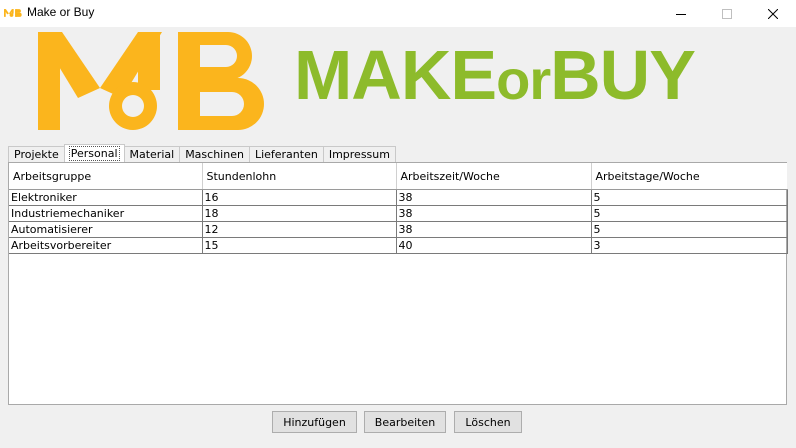 The image size is (796, 448). I want to click on tab-label: Material, so click(152, 154).